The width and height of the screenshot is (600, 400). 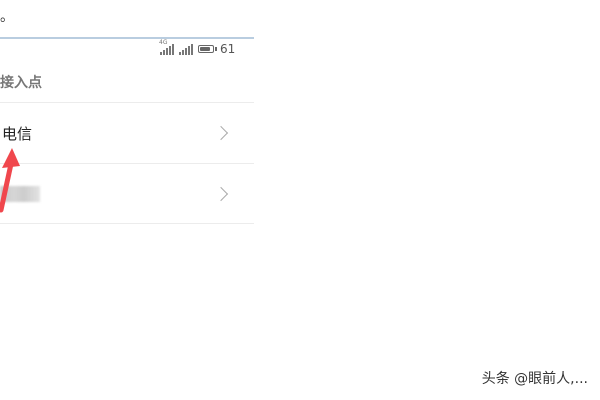 I want to click on annotation-arrow-shaft, so click(x=7, y=187).